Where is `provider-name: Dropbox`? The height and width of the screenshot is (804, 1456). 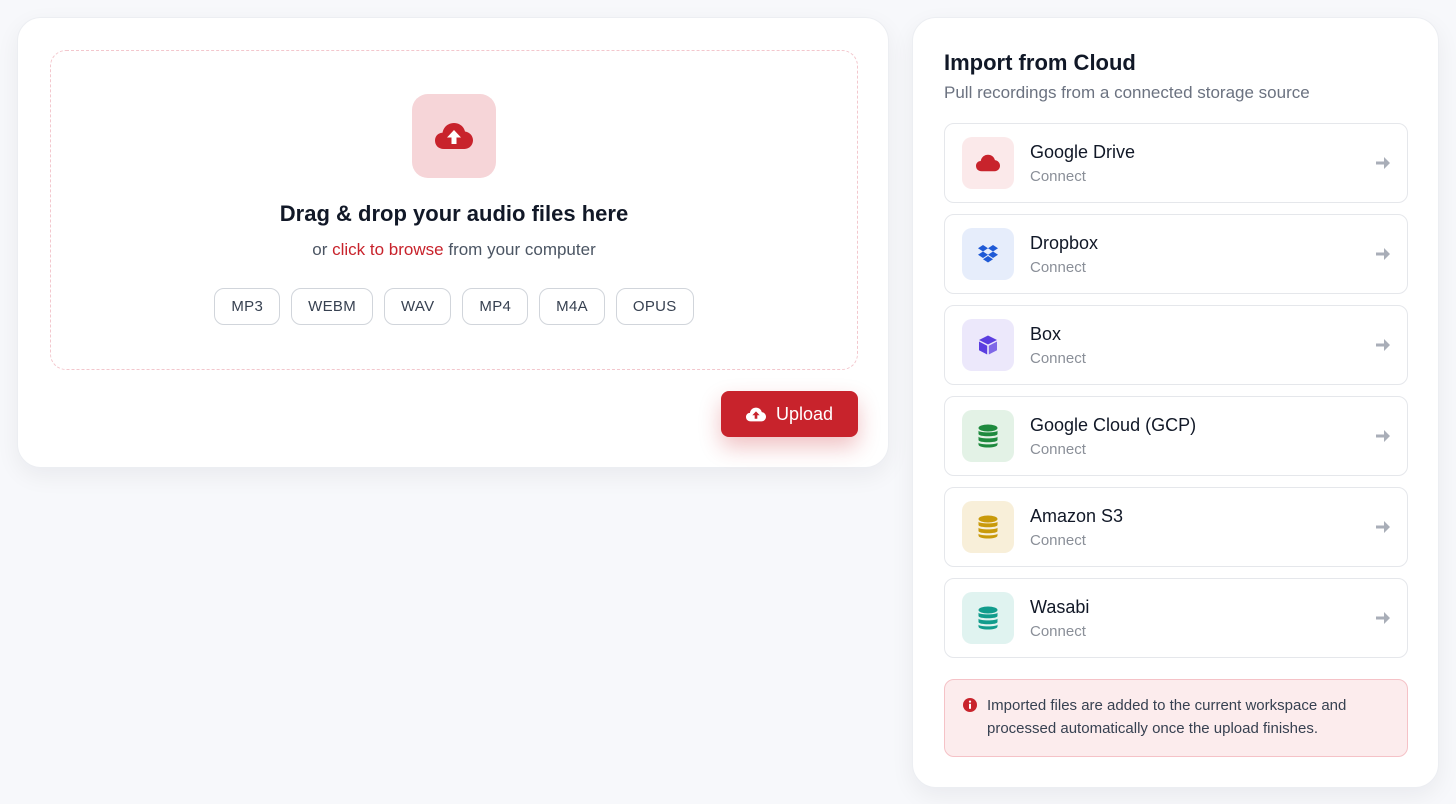
provider-name: Dropbox is located at coordinates (1064, 242).